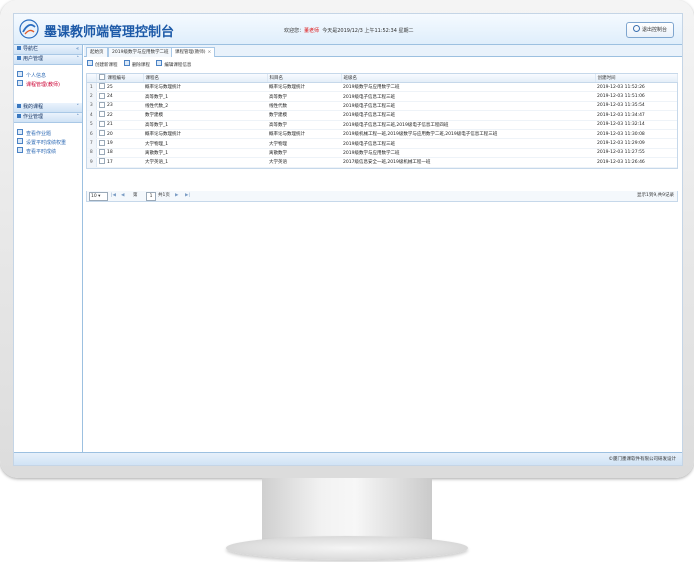  I want to click on section-header-homework: 作业管理 ˄, so click(48, 118).